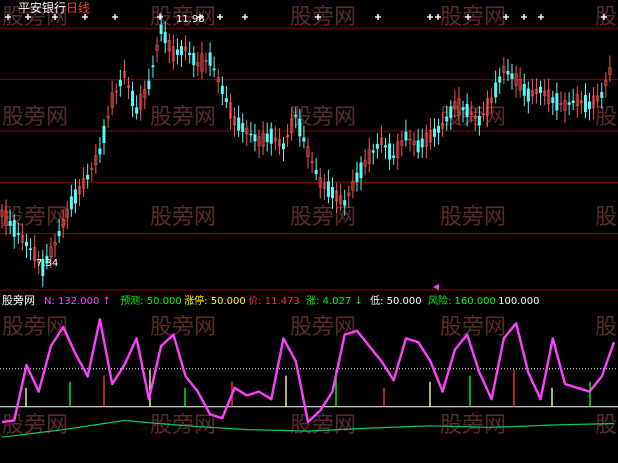 This screenshot has width=618, height=463. Describe the element at coordinates (309, 388) in the screenshot. I see `indicator-grid` at that location.